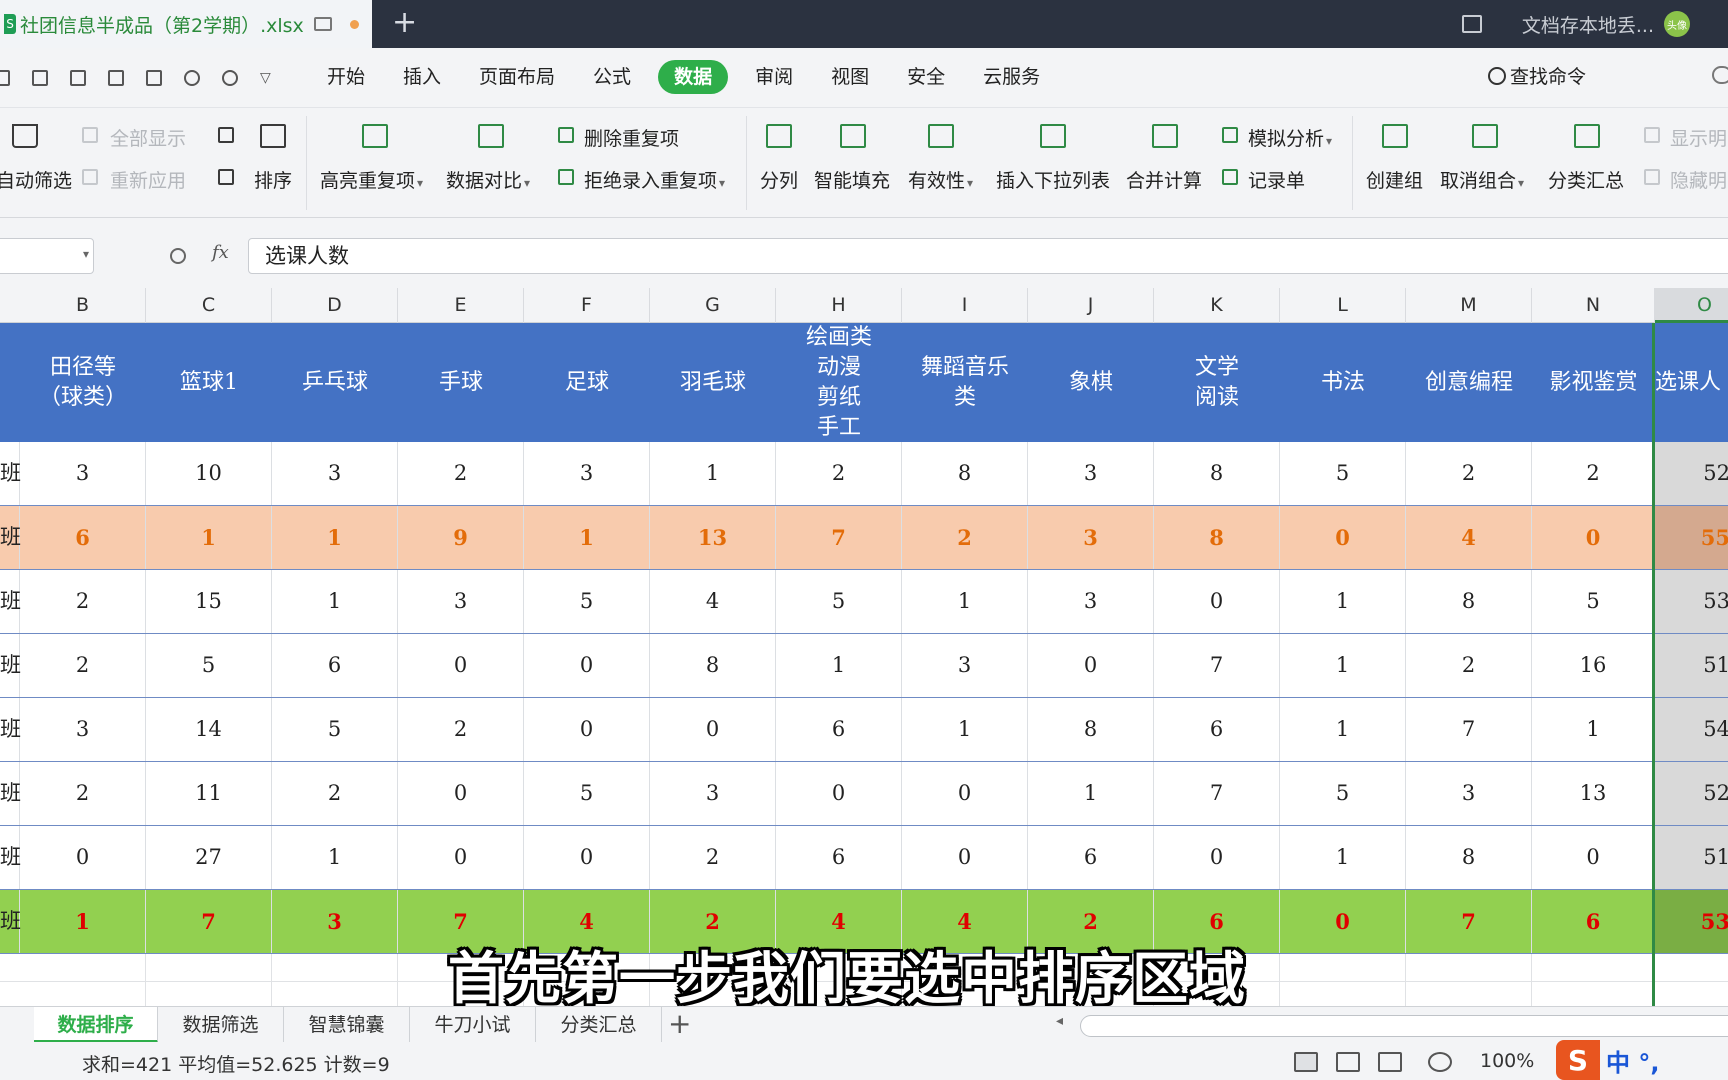 The height and width of the screenshot is (1080, 1728). Describe the element at coordinates (940, 179) in the screenshot. I see `validity-button: 有效性 ▾` at that location.